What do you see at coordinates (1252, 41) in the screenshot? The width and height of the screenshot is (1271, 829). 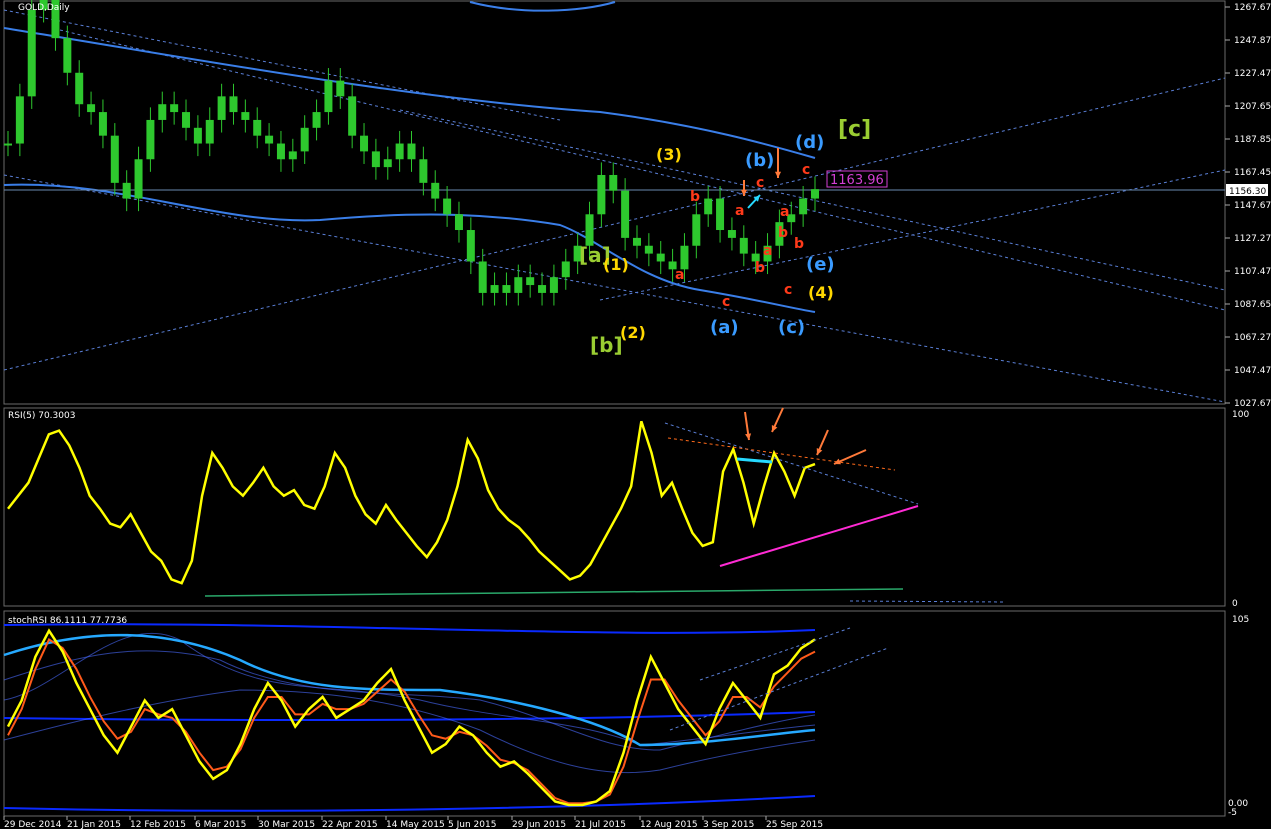 I see `price-tick-label: 1247.87` at bounding box center [1252, 41].